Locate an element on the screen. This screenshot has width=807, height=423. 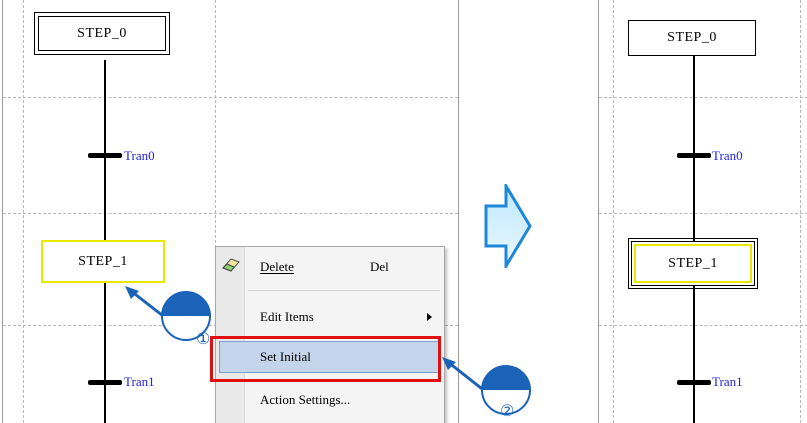
menu-item-label: Delete is located at coordinates (277, 266).